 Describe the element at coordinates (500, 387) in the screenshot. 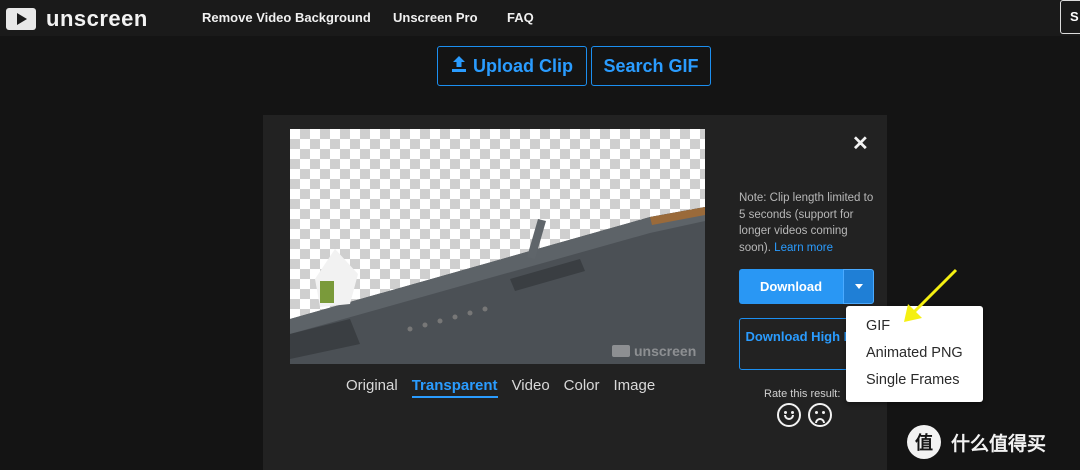

I see `view-tabs: Original Transparent Video Color Image` at that location.